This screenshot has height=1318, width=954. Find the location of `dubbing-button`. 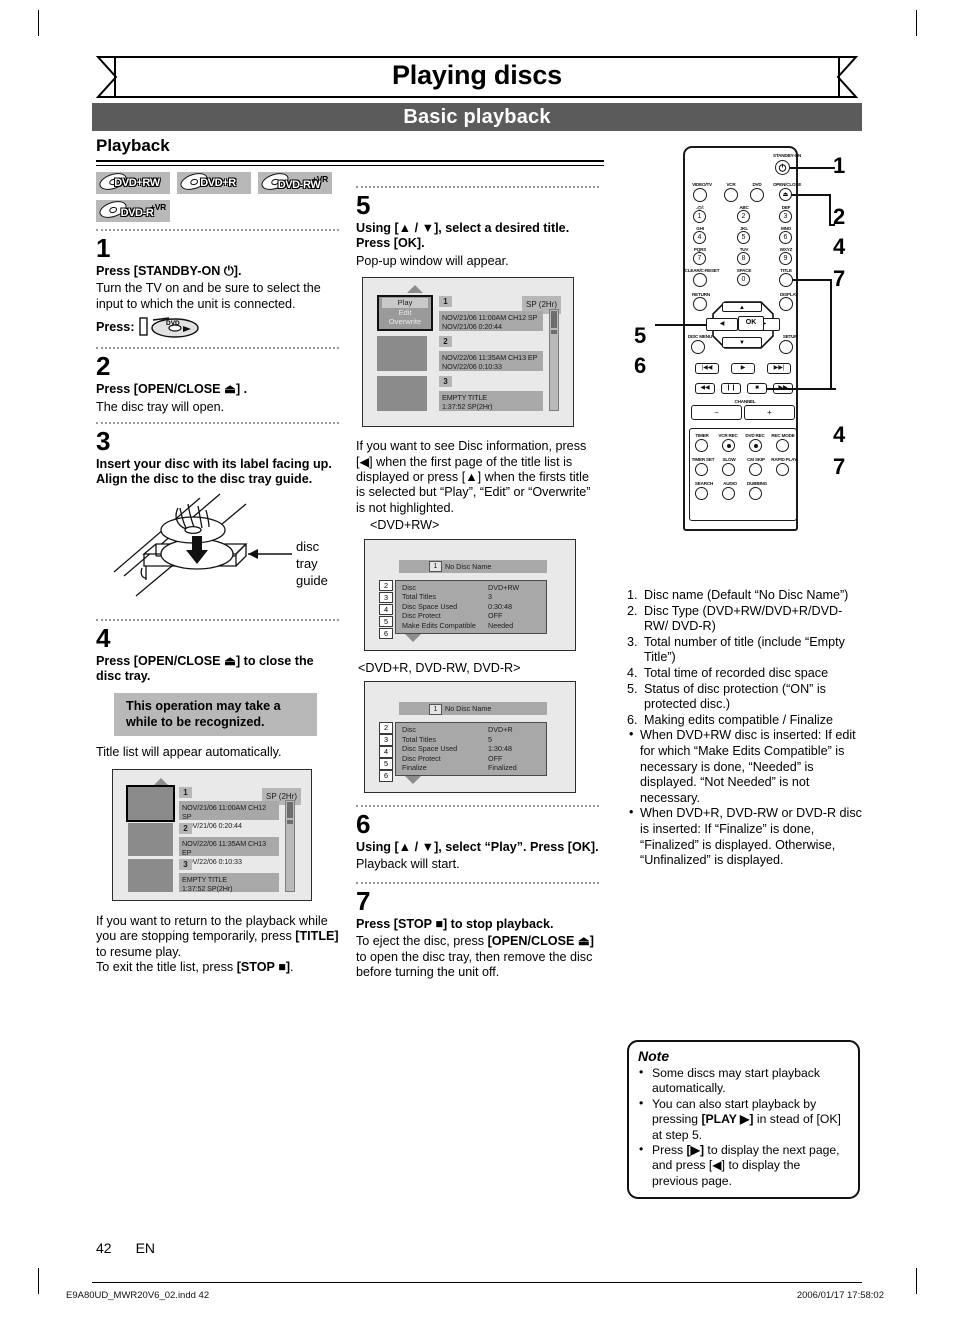

dubbing-button is located at coordinates (755, 493).